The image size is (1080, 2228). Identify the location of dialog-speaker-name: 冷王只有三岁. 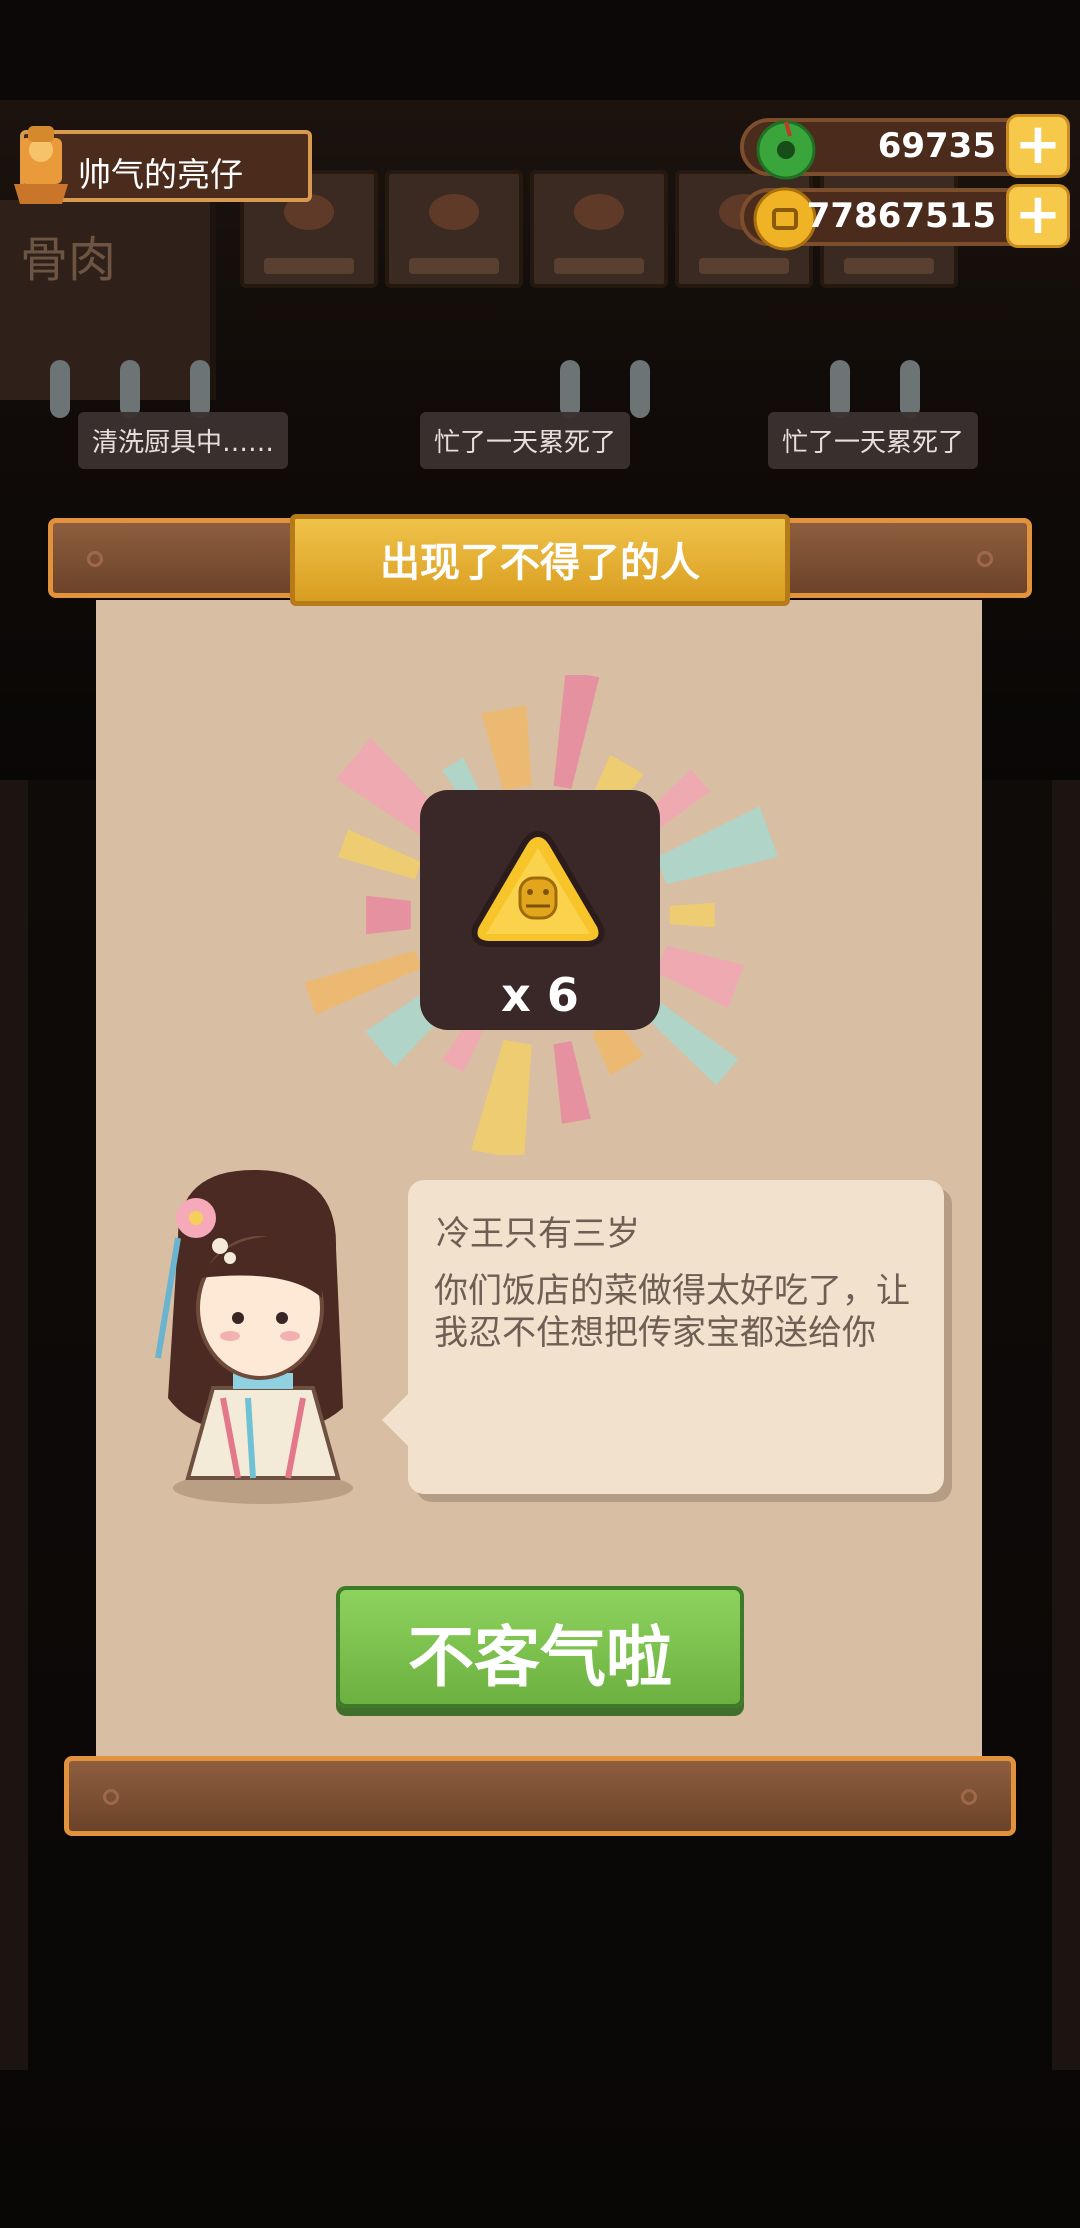
(538, 1234).